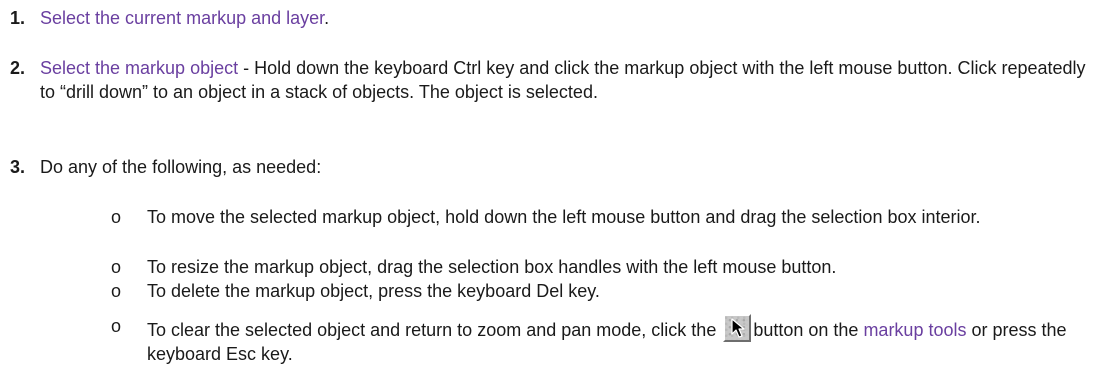 This screenshot has width=1112, height=375. What do you see at coordinates (737, 328) in the screenshot?
I see `select-arrow-icon` at bounding box center [737, 328].